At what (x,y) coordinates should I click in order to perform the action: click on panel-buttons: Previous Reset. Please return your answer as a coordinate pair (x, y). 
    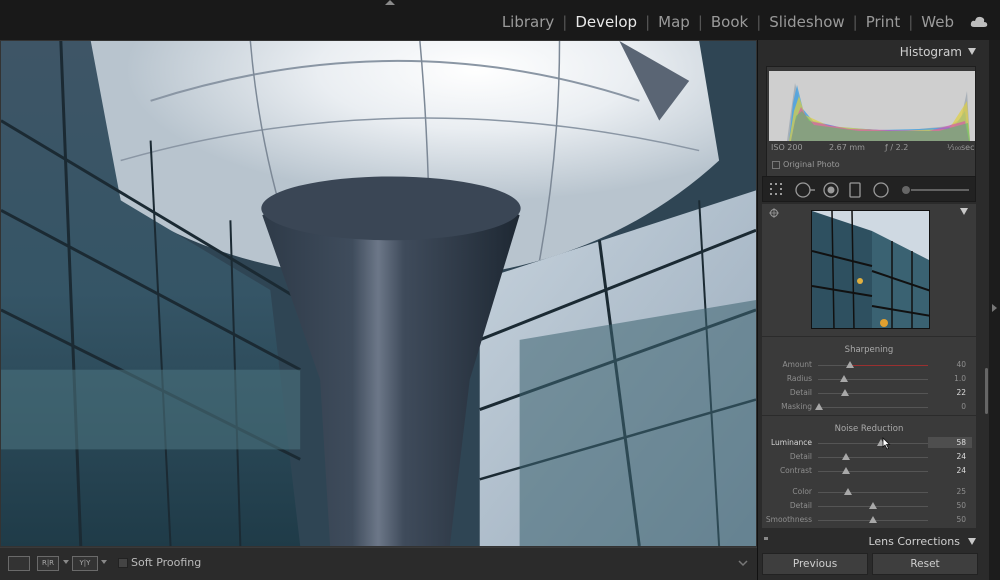
    Looking at the image, I should click on (874, 565).